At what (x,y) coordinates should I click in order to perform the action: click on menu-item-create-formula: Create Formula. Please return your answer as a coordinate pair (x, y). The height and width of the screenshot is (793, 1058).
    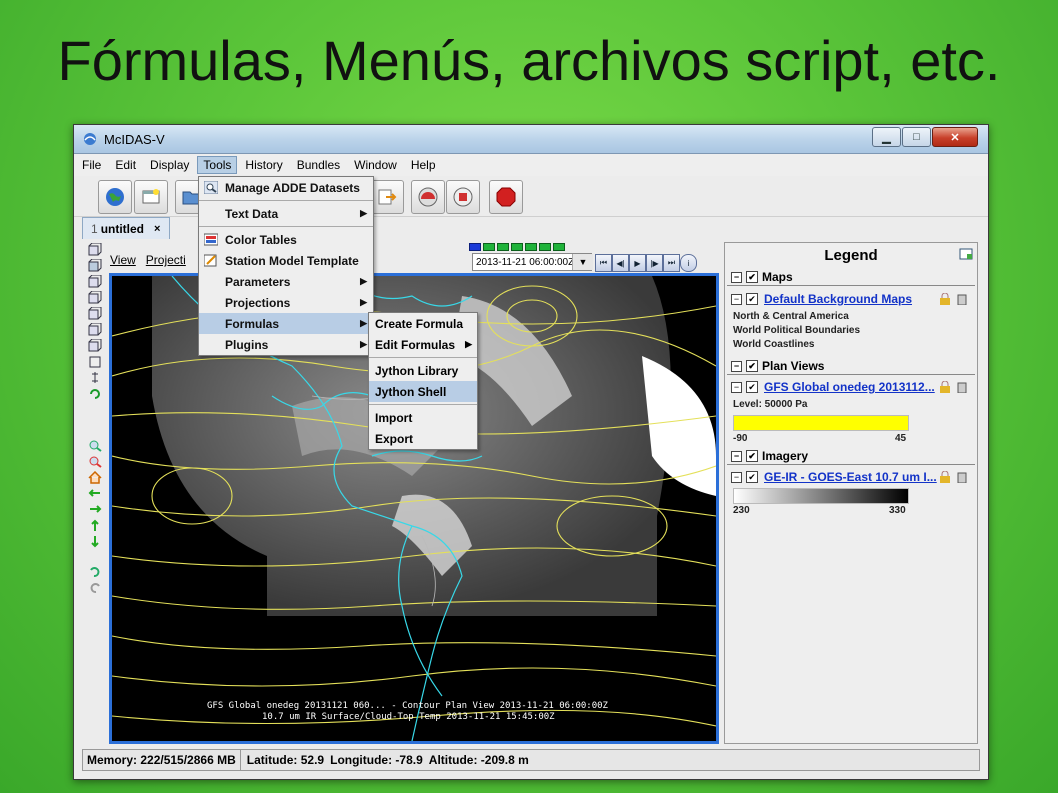
    Looking at the image, I should click on (423, 323).